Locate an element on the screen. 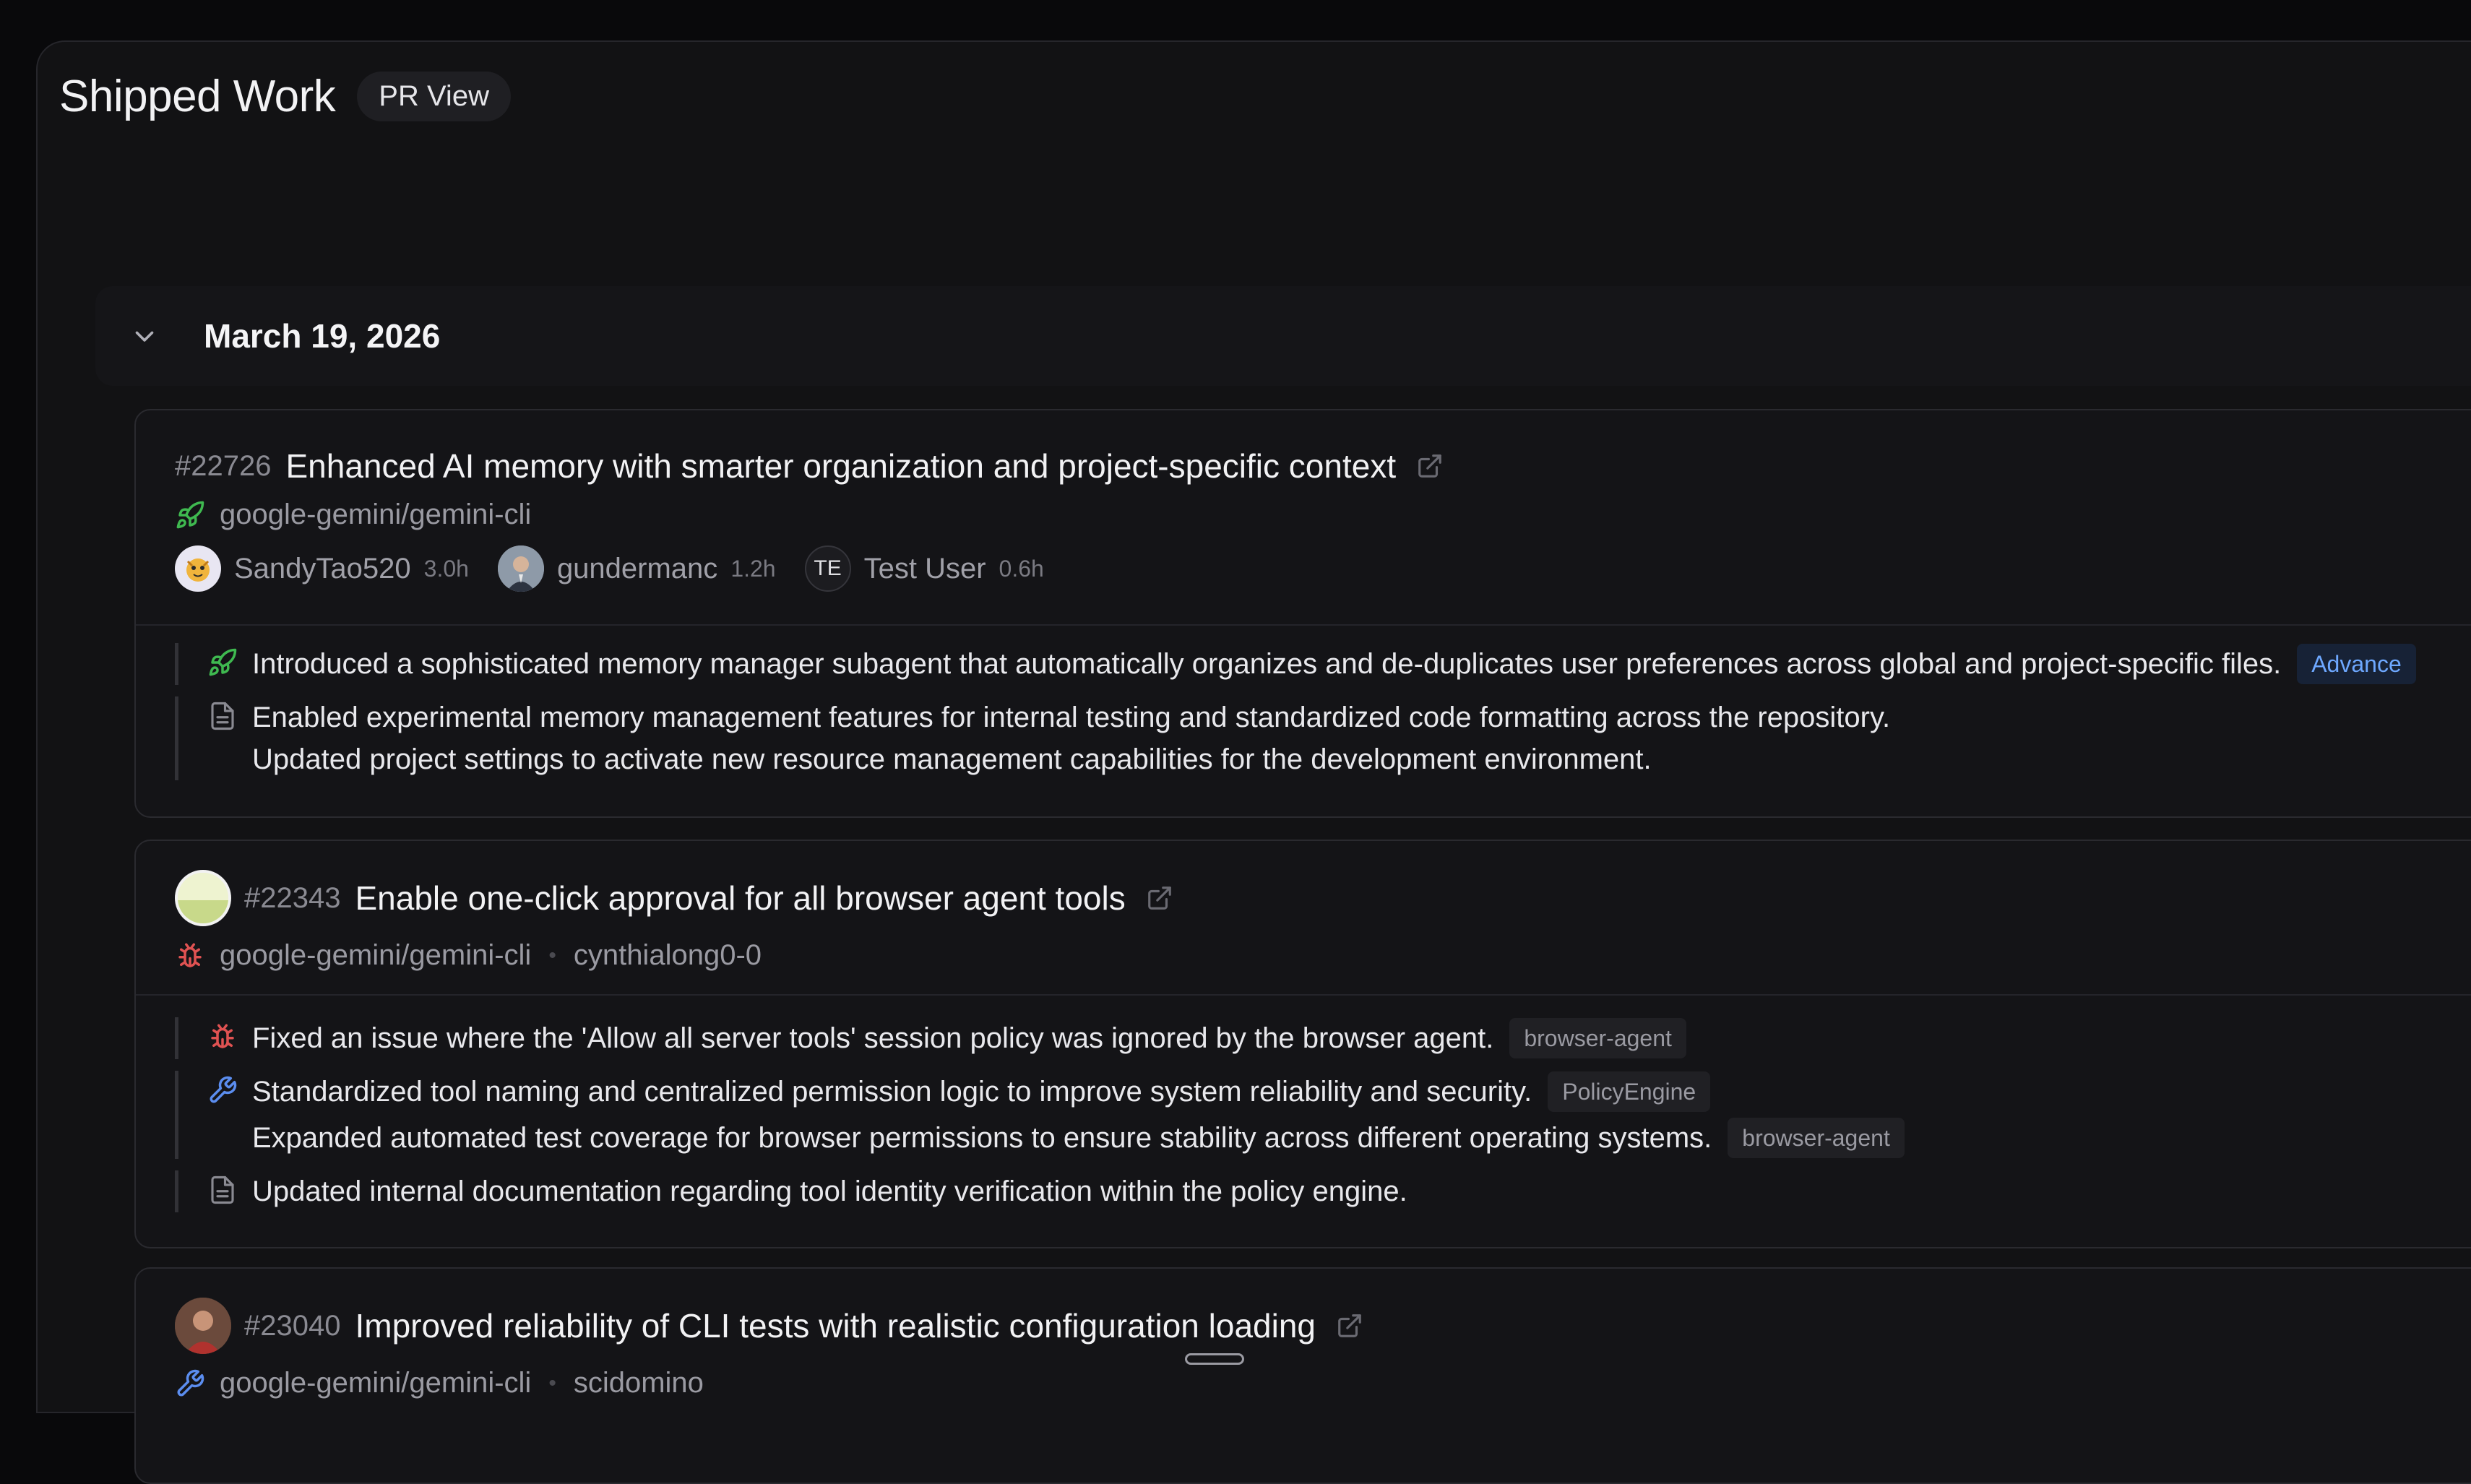  author-name: cynthialong0-0 is located at coordinates (668, 955).